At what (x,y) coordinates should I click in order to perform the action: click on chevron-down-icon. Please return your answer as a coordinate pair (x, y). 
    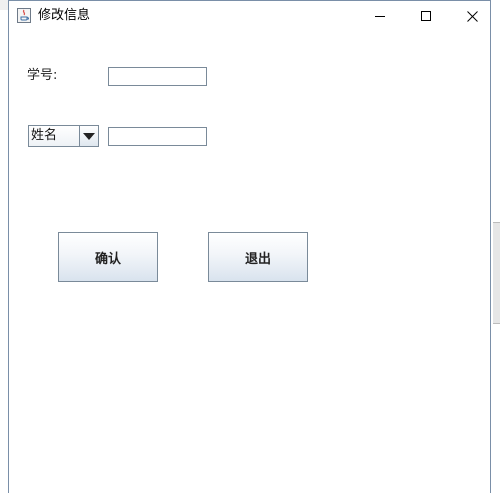
    Looking at the image, I should click on (89, 136).